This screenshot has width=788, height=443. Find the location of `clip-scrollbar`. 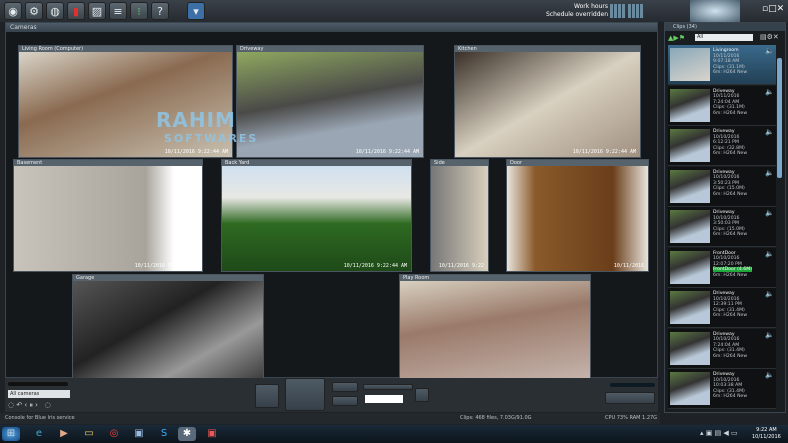

clip-scrollbar is located at coordinates (779, 118).